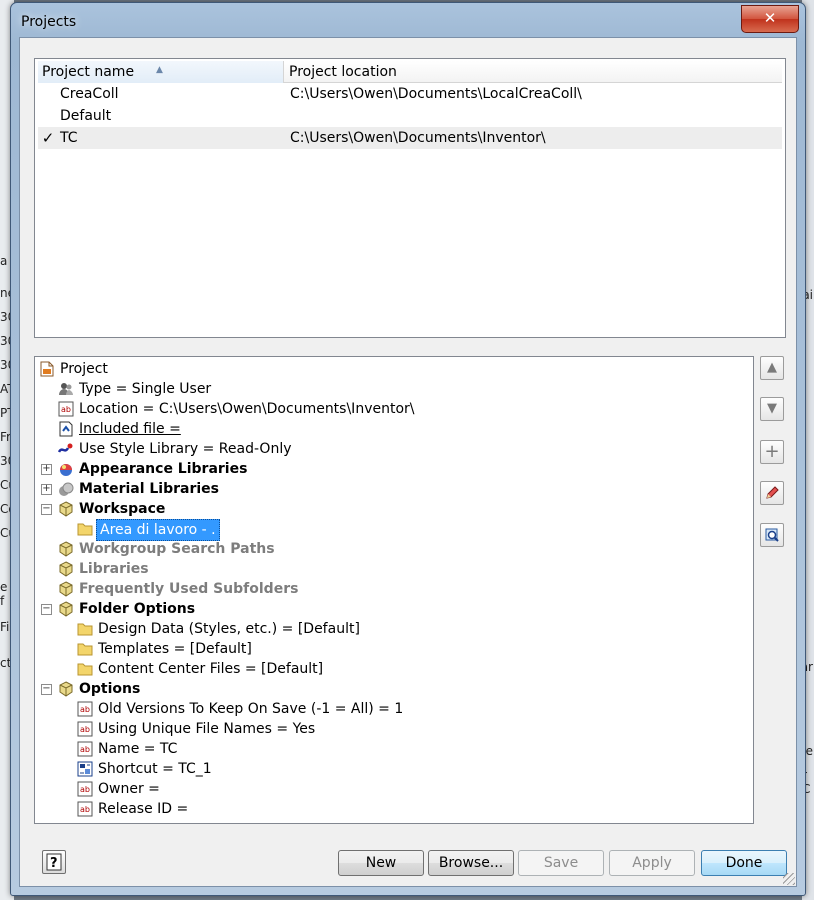 Image resolution: width=814 pixels, height=900 pixels. I want to click on project-file-icon, so click(47, 369).